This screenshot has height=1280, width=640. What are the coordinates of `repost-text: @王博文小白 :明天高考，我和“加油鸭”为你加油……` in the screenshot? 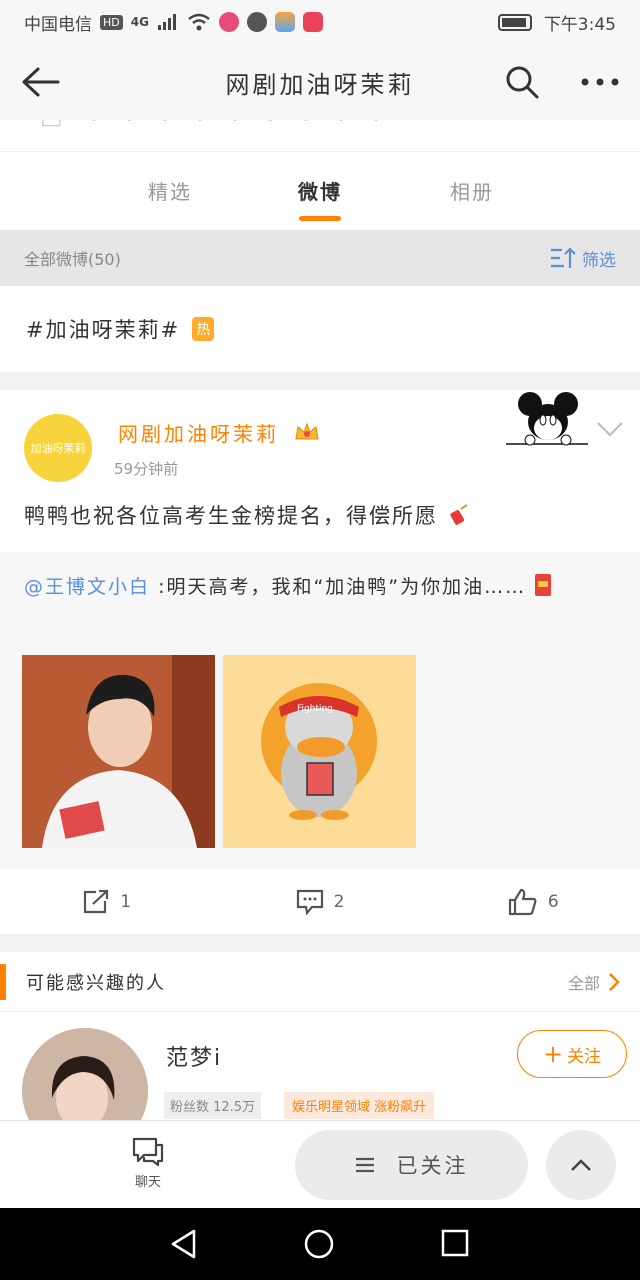 It's located at (319, 587).